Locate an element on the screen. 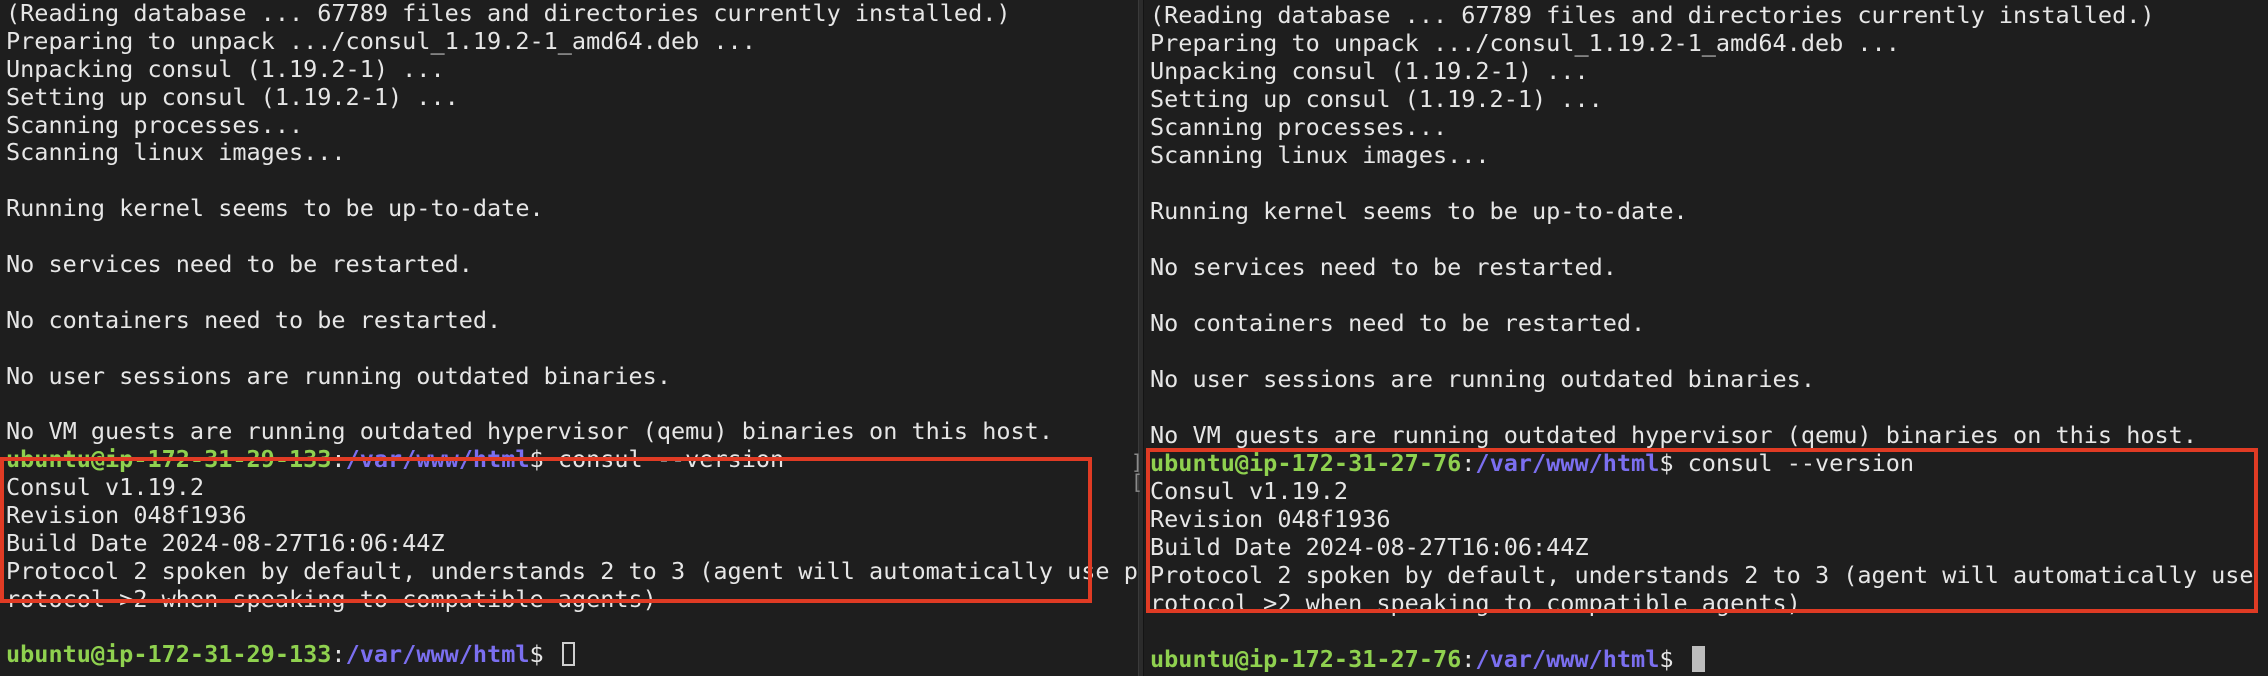 The image size is (2268, 676). final-prompt-line: ubuntu@ip-172-31-27-76:/var/www/html$ is located at coordinates (1709, 659).